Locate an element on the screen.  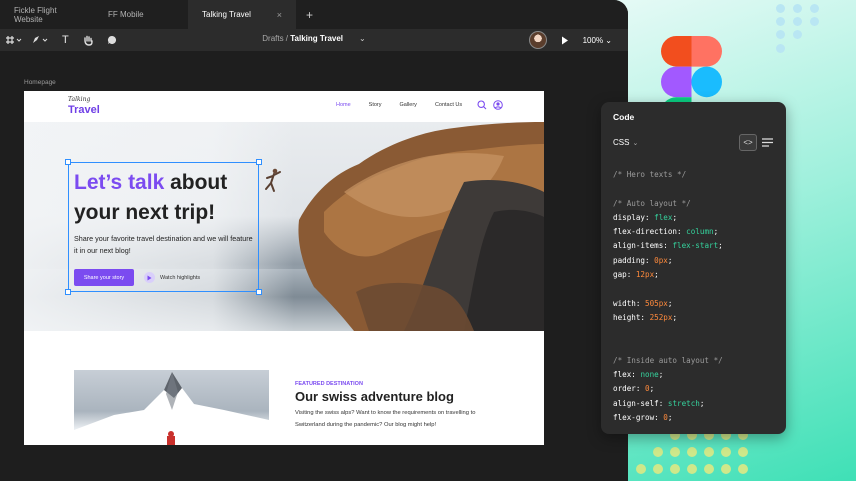
featured-title: Our swiss adventure blog is located at coordinates (374, 396).